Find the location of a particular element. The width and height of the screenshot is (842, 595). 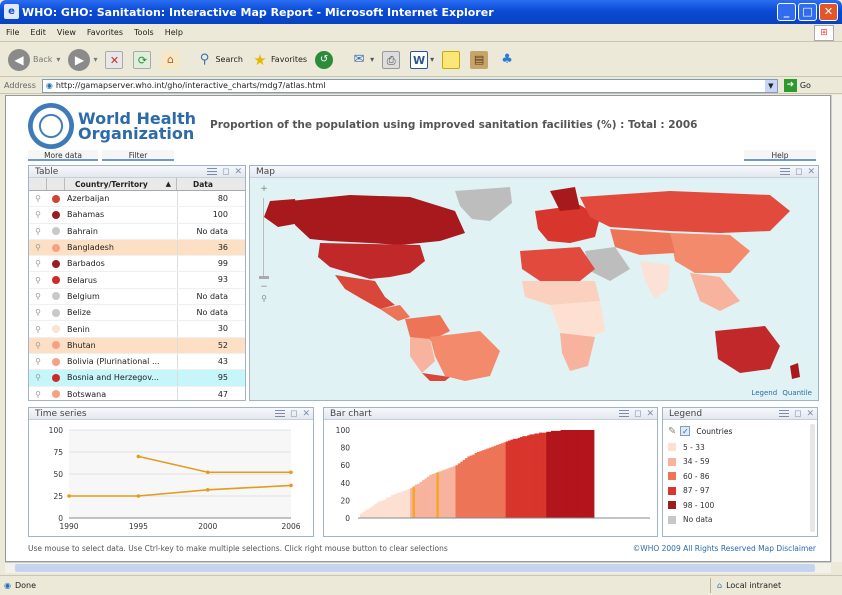

map-region-australia is located at coordinates (747, 349).